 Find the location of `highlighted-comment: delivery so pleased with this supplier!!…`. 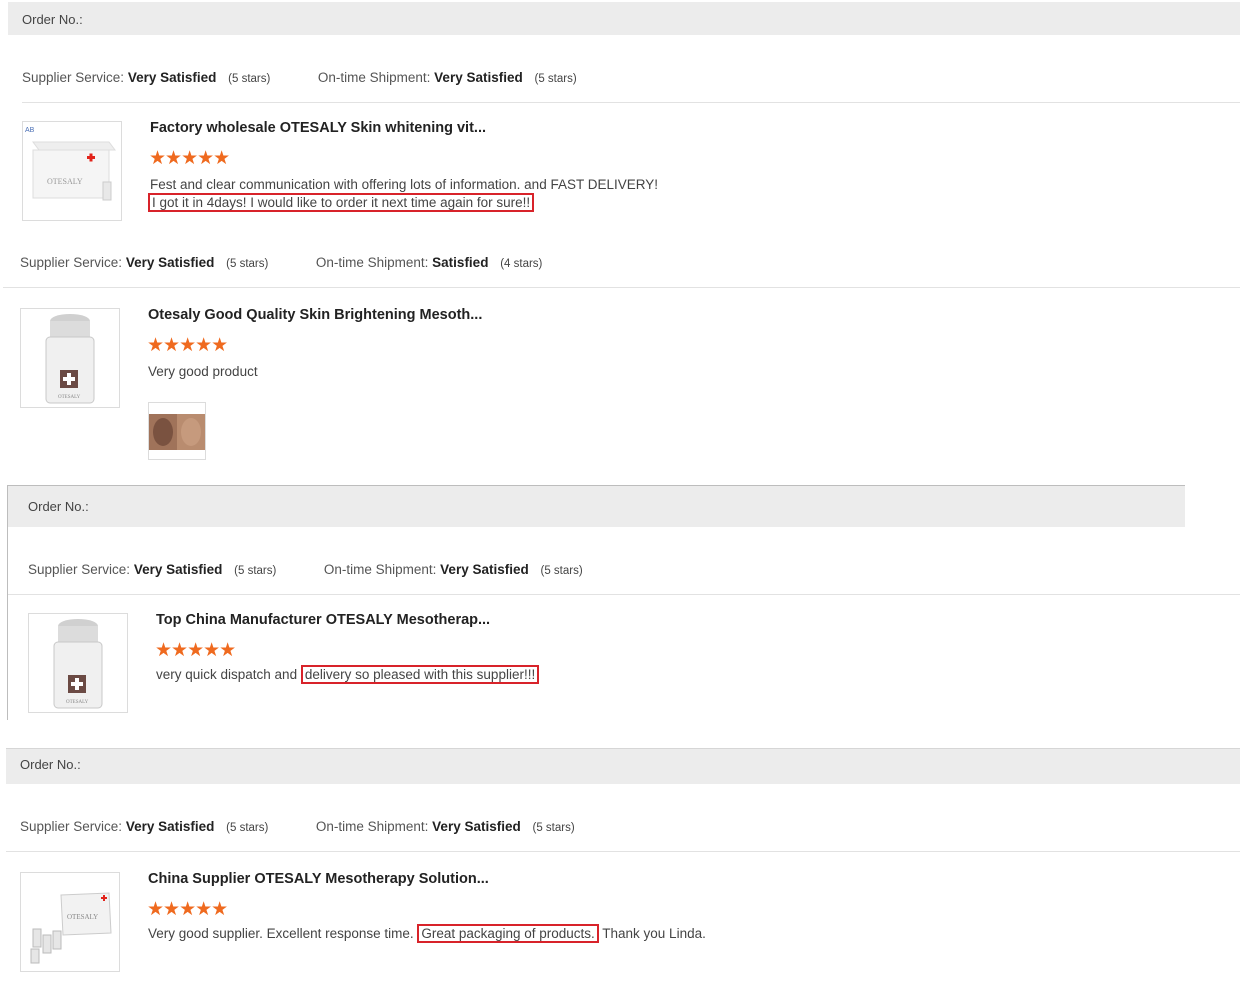

highlighted-comment: delivery so pleased with this supplier!!… is located at coordinates (420, 674).